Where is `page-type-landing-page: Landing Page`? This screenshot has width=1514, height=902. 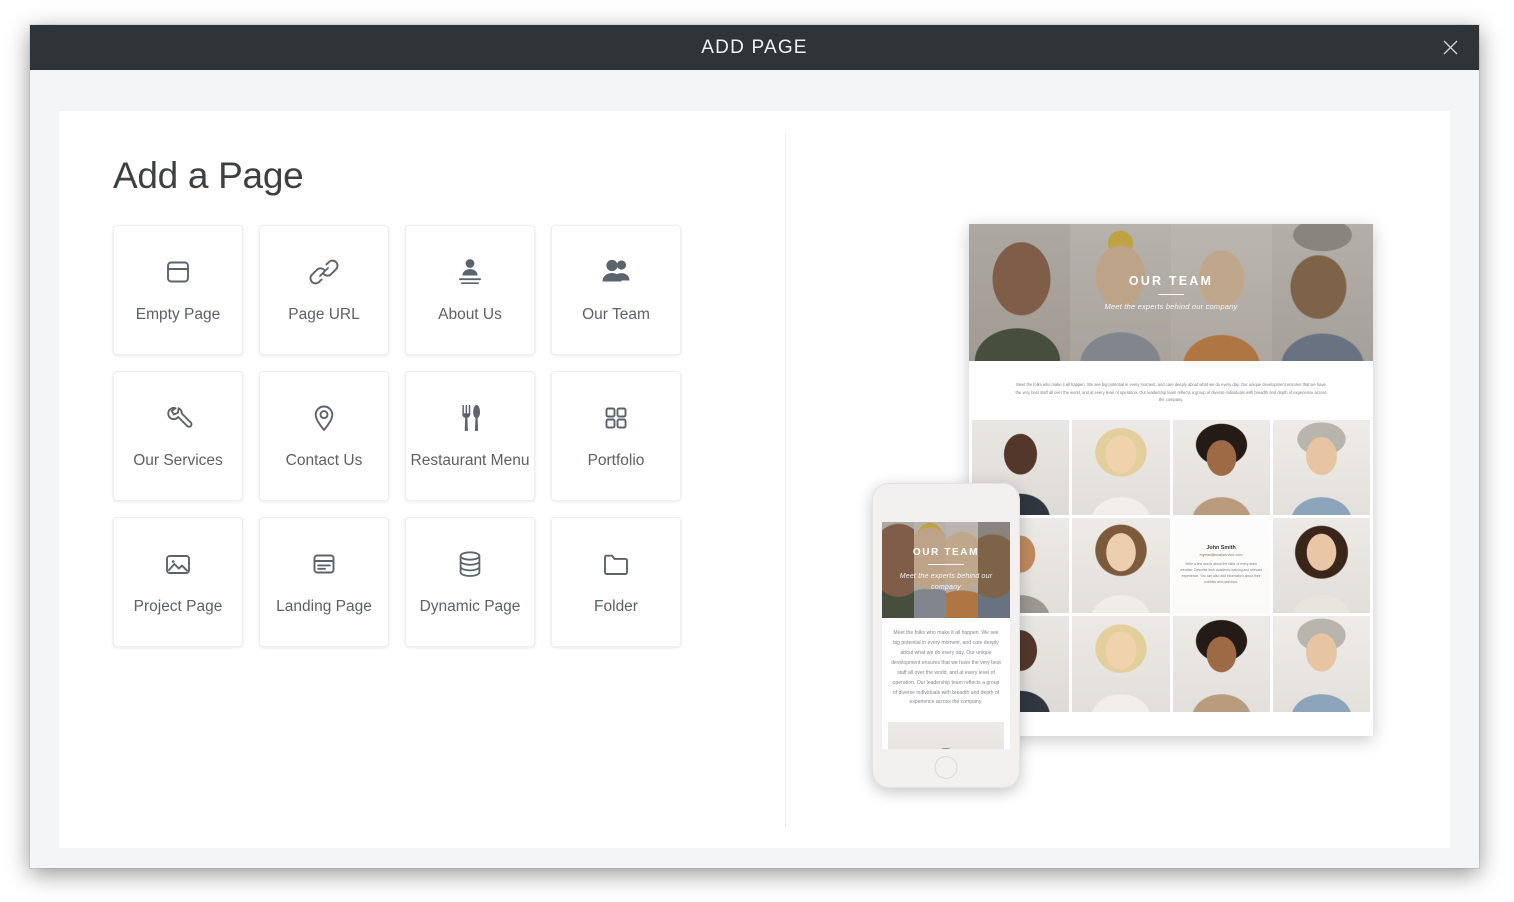
page-type-landing-page: Landing Page is located at coordinates (324, 582).